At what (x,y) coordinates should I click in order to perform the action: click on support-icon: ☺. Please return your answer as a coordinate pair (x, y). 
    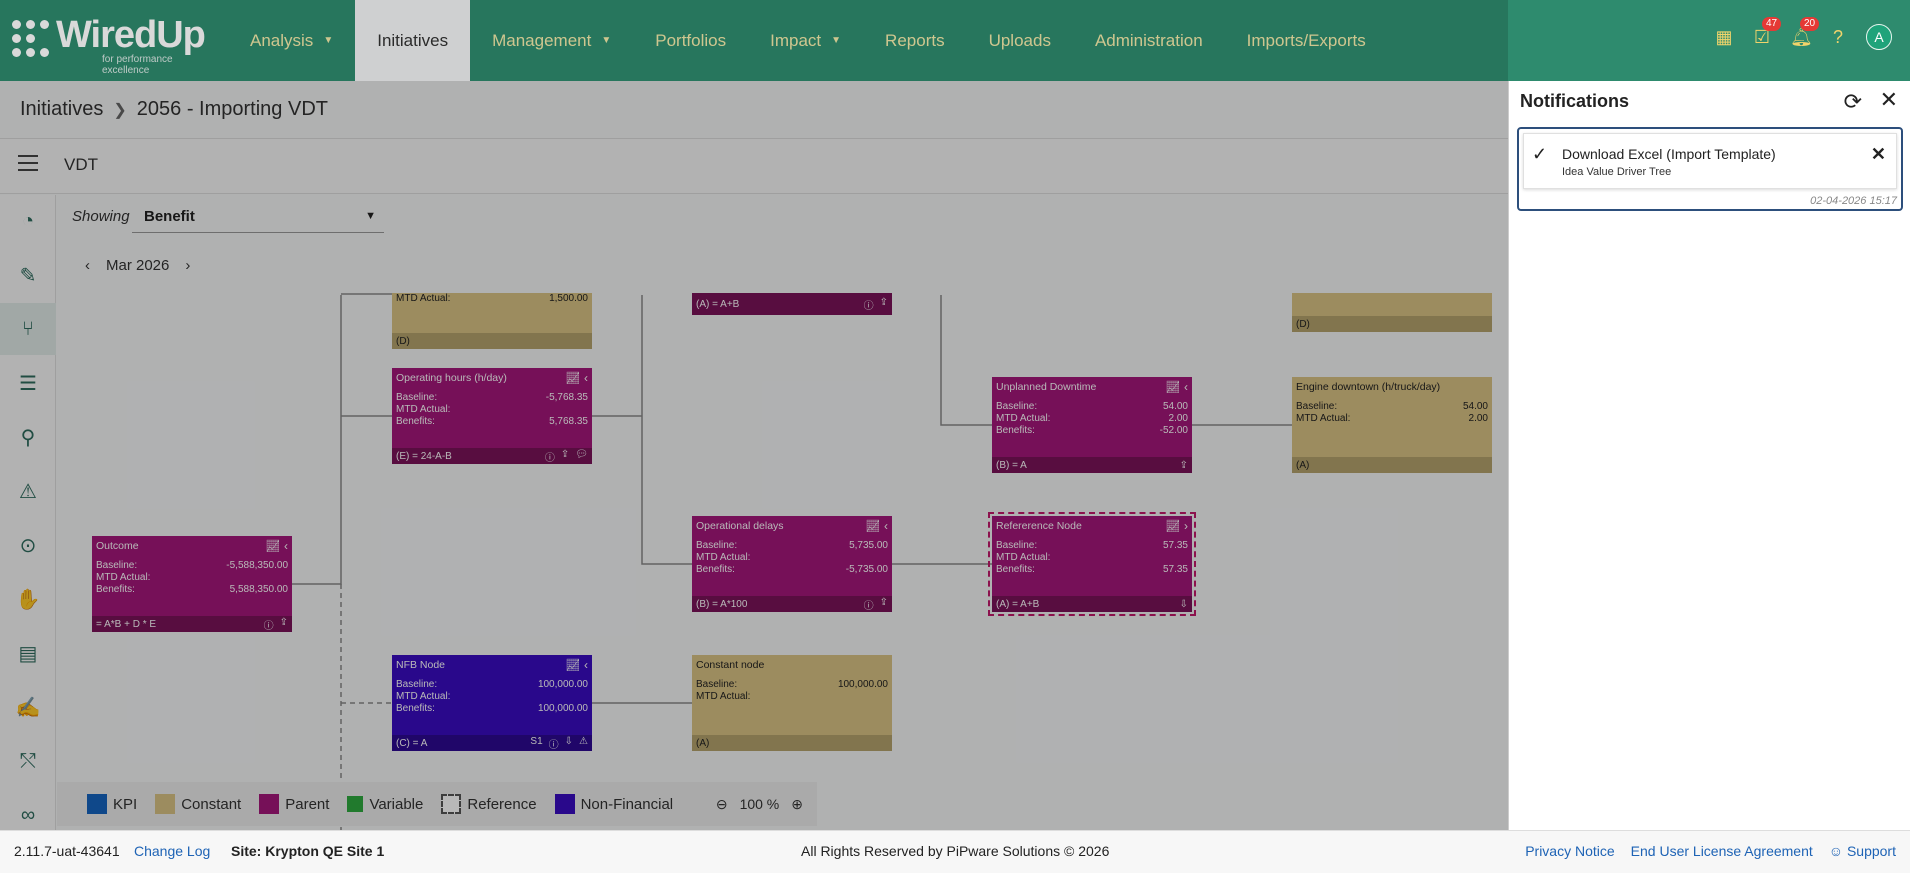
    Looking at the image, I should click on (1836, 851).